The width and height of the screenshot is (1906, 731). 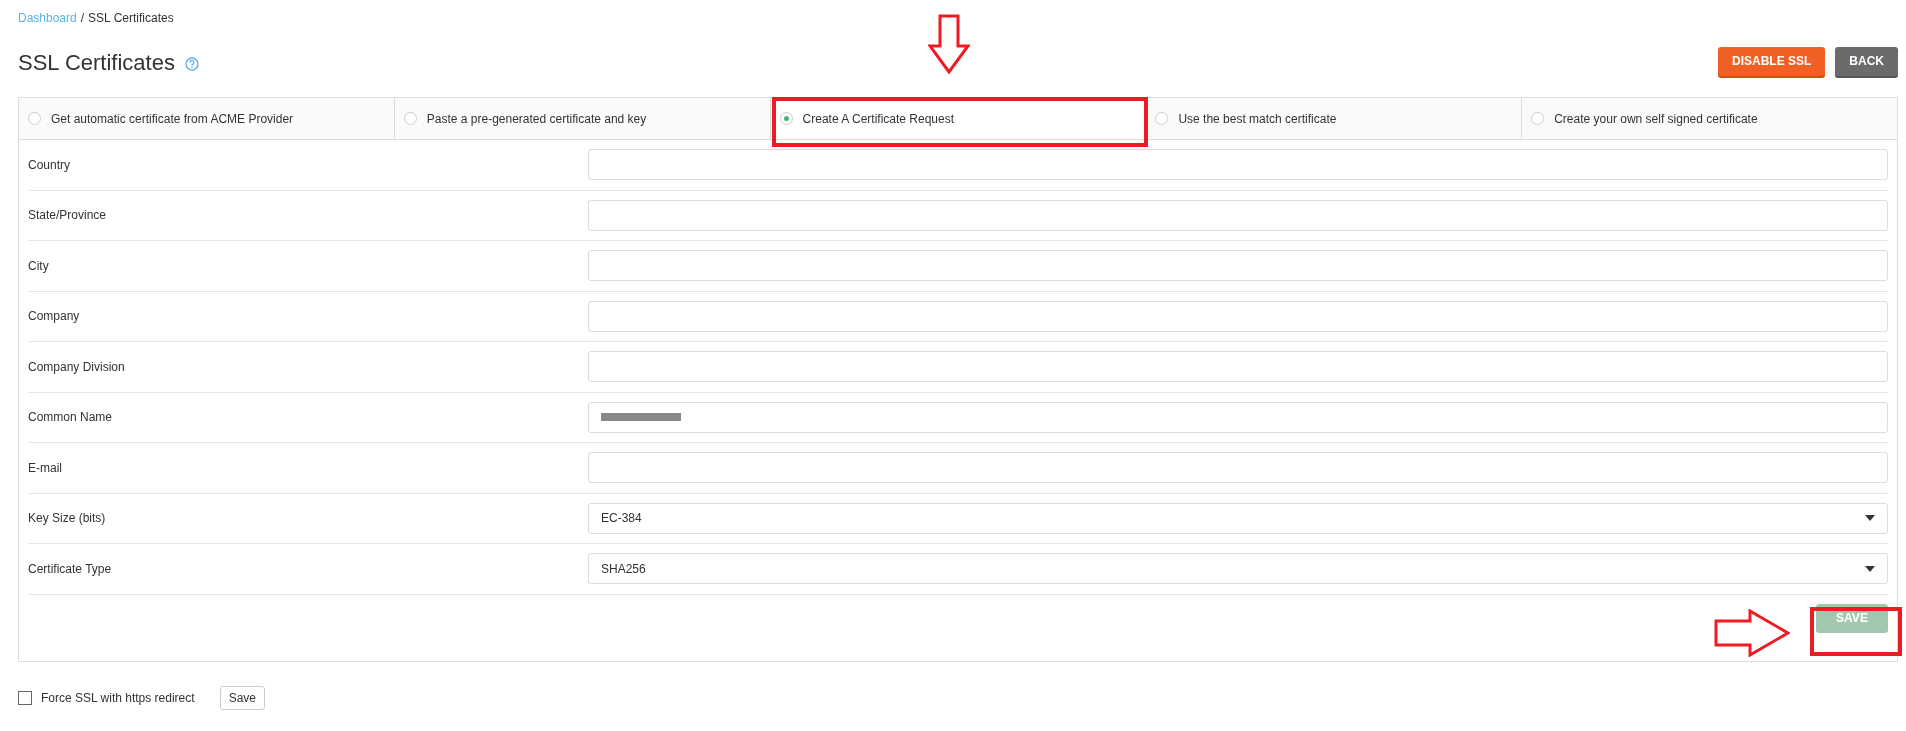 I want to click on field-label: Certificate Type, so click(x=70, y=569).